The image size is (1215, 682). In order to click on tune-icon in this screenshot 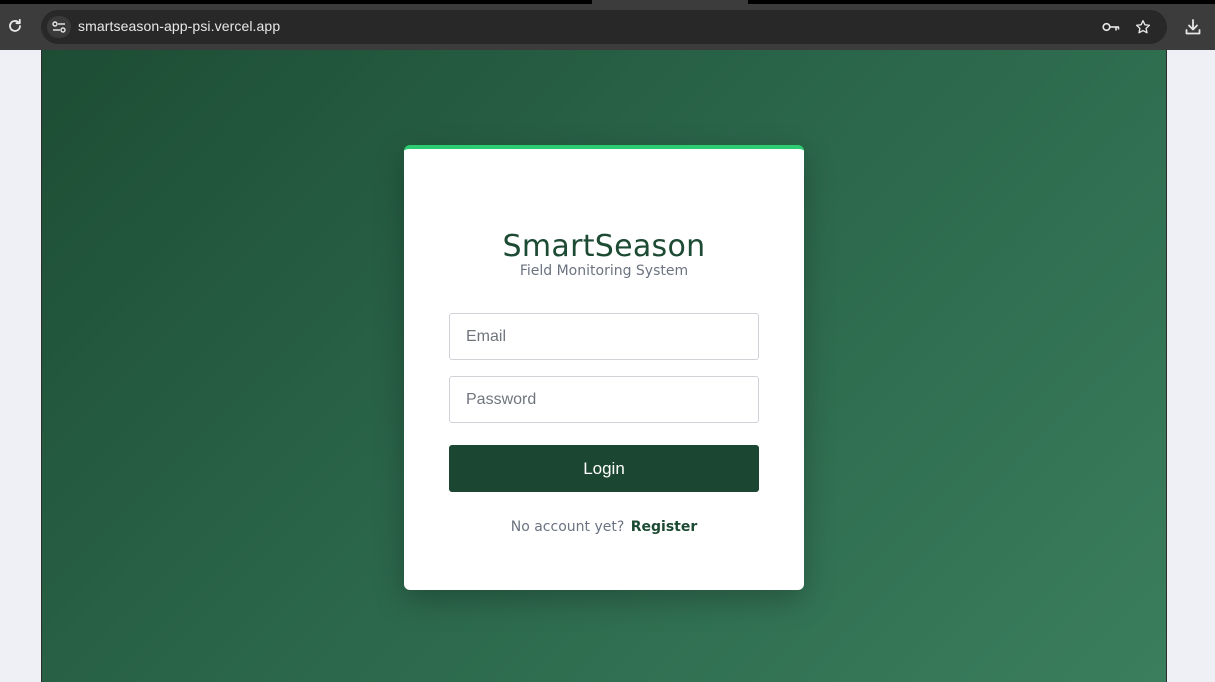, I will do `click(59, 27)`.